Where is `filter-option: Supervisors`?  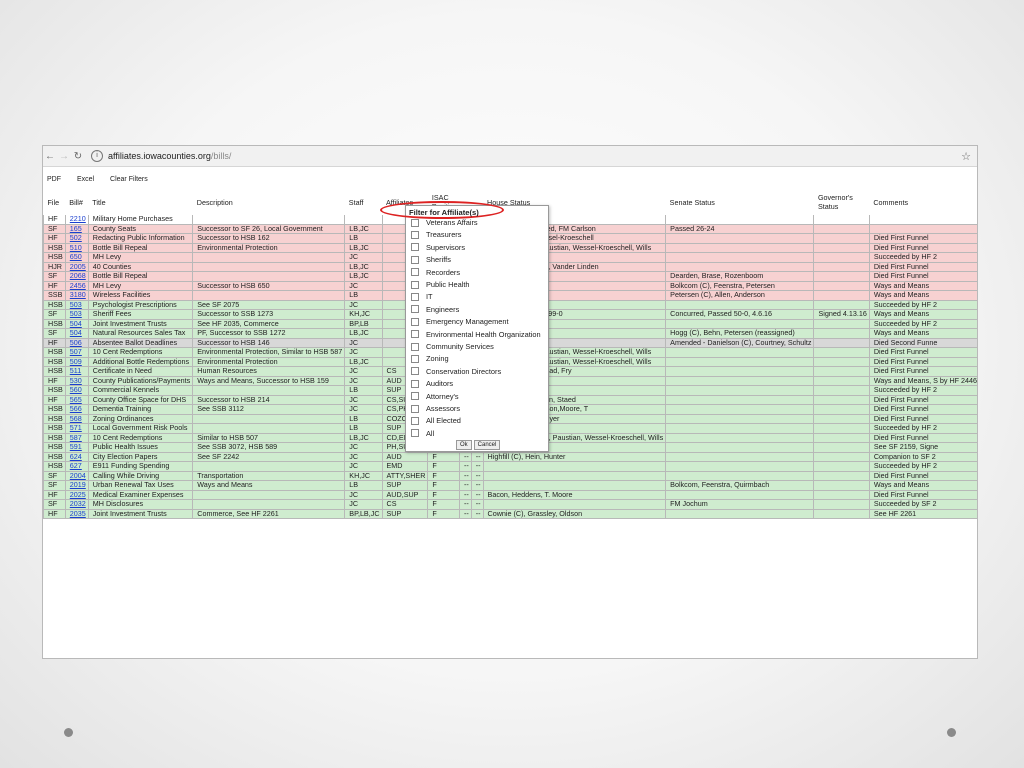 filter-option: Supervisors is located at coordinates (438, 247).